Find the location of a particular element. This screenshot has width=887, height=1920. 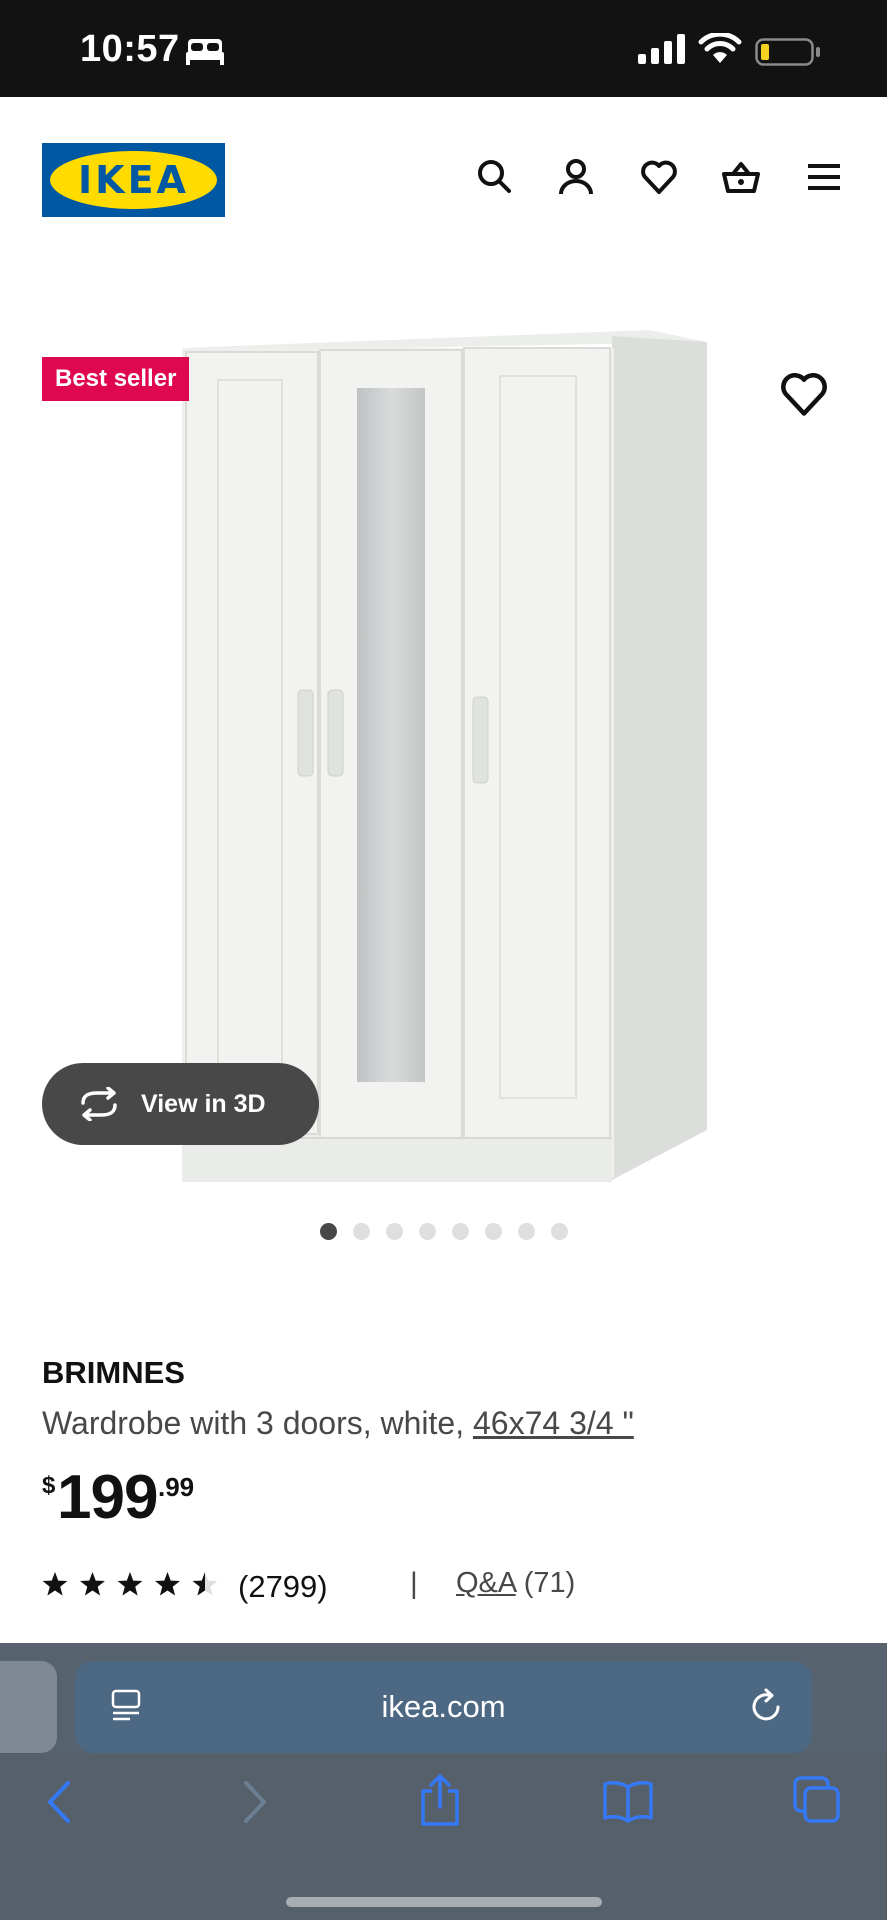

image-pagination is located at coordinates (443, 1233).